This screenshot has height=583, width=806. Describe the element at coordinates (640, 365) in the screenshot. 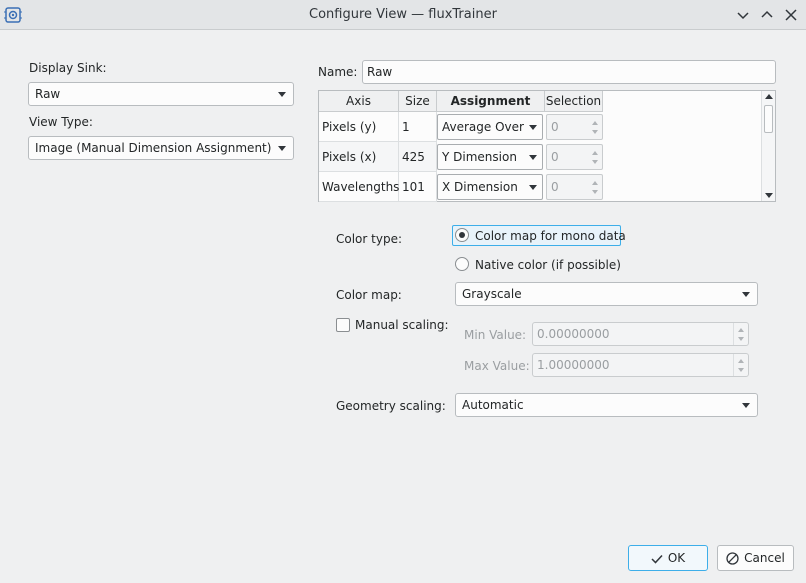

I see `max-value-spinbox: 1.00000000` at that location.